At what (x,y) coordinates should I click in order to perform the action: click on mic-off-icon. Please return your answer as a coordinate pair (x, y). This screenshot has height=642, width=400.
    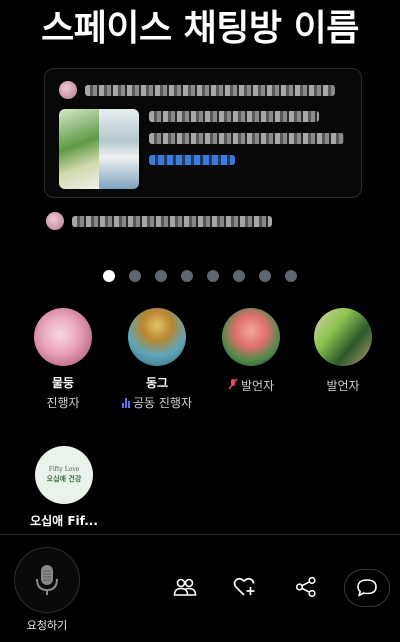
    Looking at the image, I should click on (233, 385).